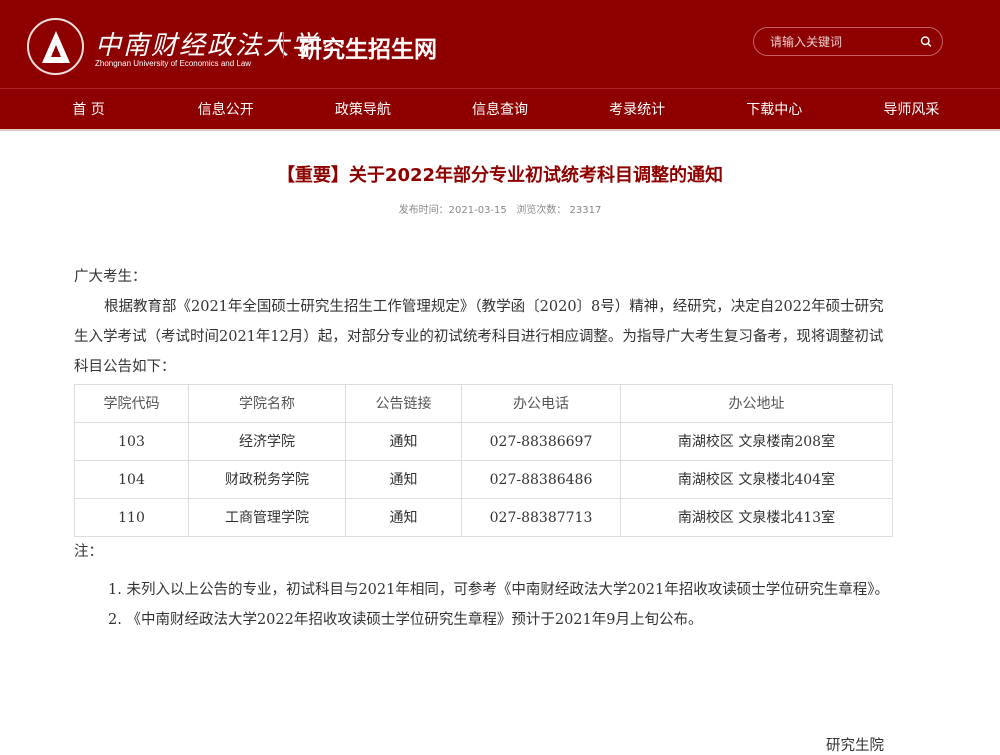 This screenshot has width=1000, height=755. What do you see at coordinates (283, 45) in the screenshot?
I see `divider` at bounding box center [283, 45].